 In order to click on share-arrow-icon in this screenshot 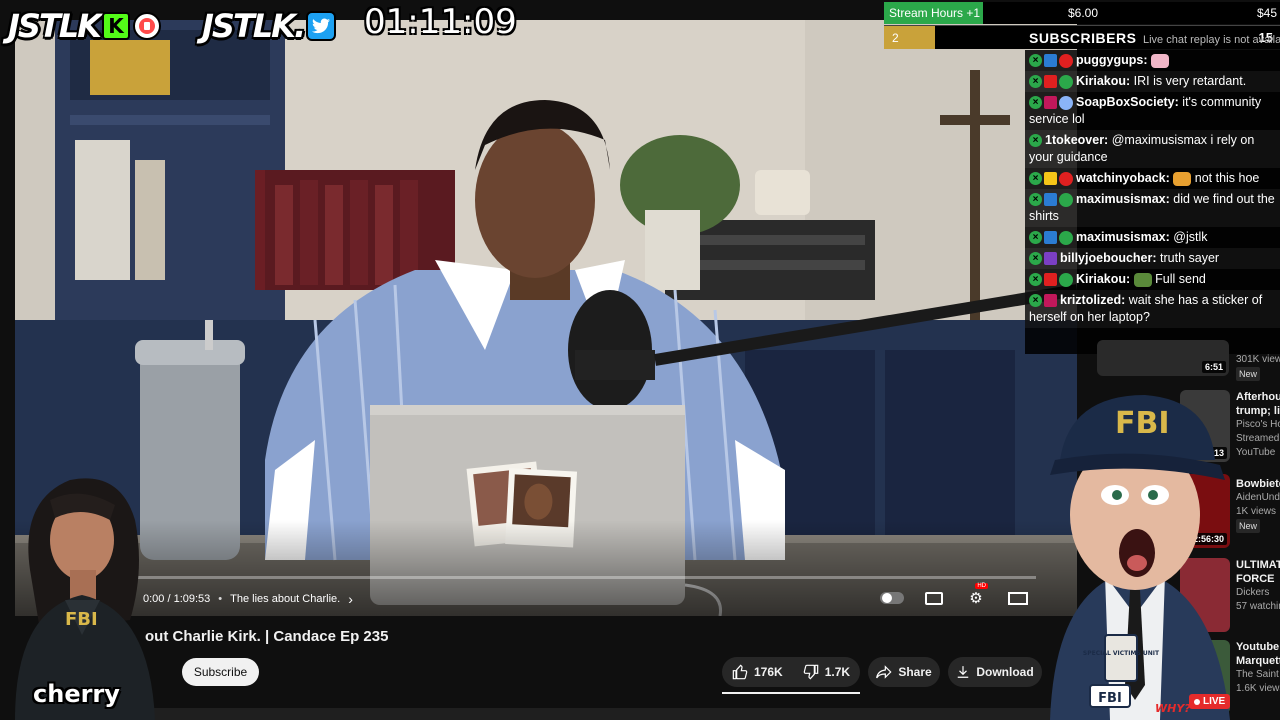, I will do `click(884, 672)`.